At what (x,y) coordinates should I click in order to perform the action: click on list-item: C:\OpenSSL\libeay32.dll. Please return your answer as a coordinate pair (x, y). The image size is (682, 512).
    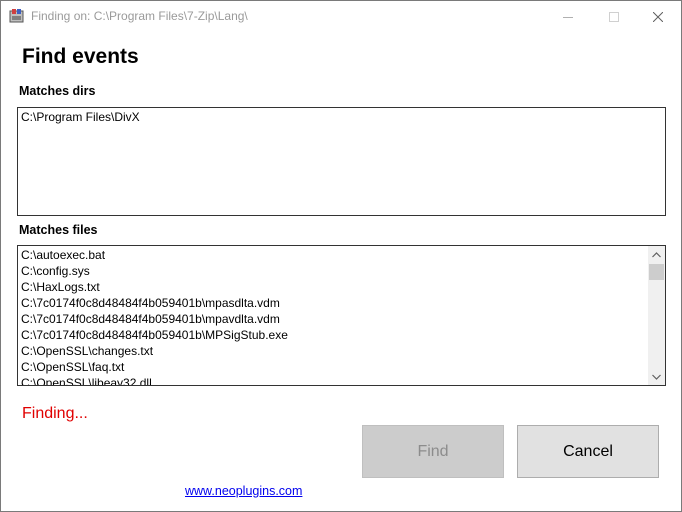
    Looking at the image, I should click on (333, 380).